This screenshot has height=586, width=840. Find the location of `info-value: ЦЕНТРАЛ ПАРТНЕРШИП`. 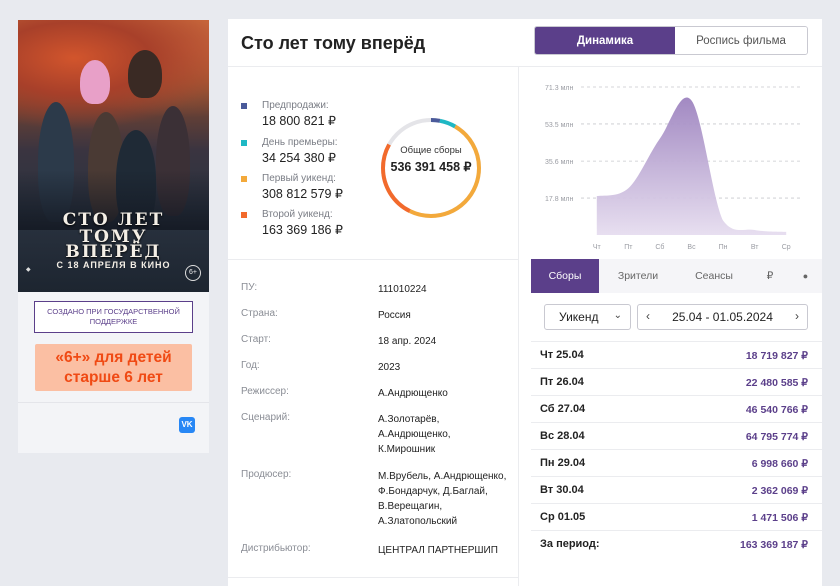

info-value: ЦЕНТРАЛ ПАРТНЕРШИП is located at coordinates (438, 550).